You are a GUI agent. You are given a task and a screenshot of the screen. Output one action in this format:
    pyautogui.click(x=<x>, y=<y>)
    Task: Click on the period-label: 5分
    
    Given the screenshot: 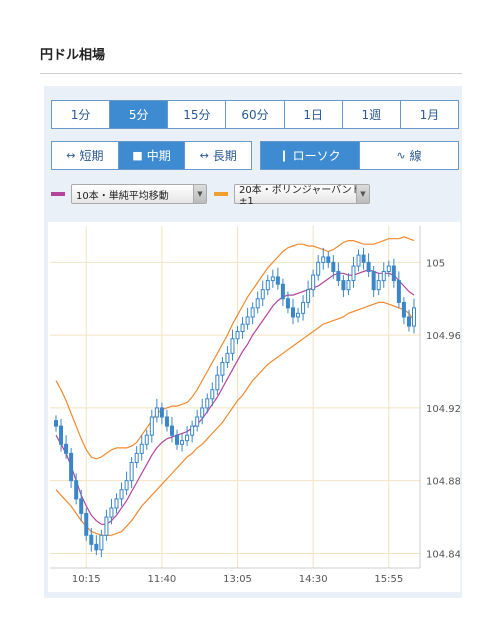 What is the action you would take?
    pyautogui.click(x=138, y=115)
    